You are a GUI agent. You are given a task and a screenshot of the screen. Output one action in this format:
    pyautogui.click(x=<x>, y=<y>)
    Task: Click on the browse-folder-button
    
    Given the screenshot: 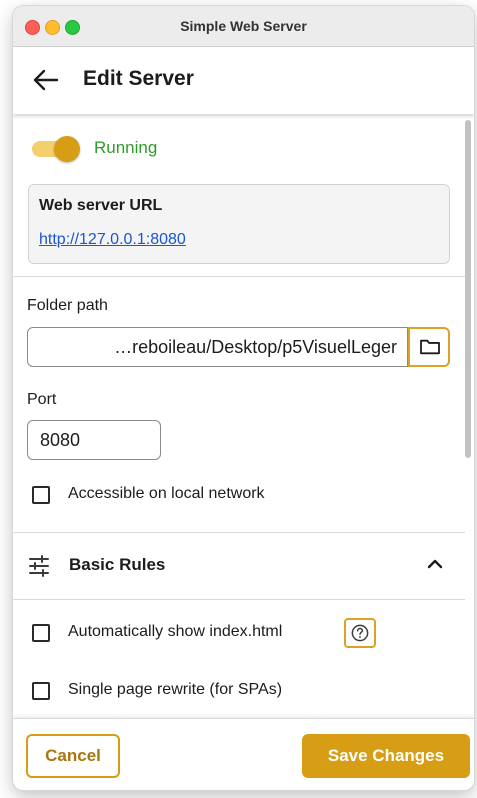 What is the action you would take?
    pyautogui.click(x=429, y=347)
    